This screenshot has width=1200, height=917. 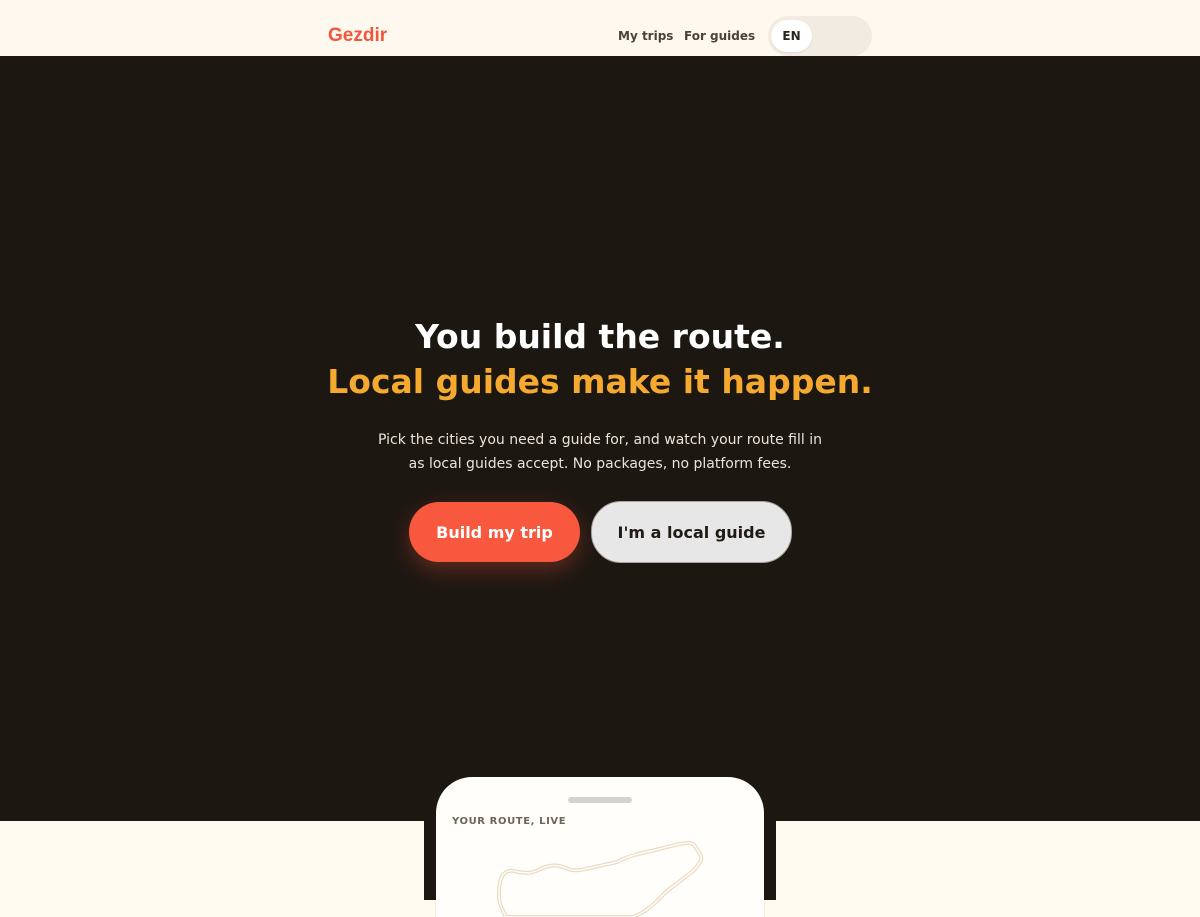 What do you see at coordinates (600, 381) in the screenshot?
I see `headline-line-accent: Local guides make it happen.` at bounding box center [600, 381].